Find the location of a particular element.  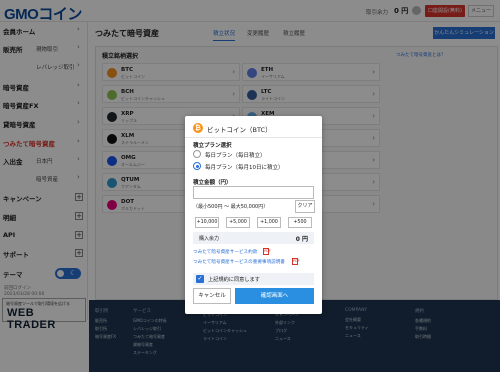

disclosure-link: つみたて暗号資産サービスの重要事項説明書 is located at coordinates (239, 262).